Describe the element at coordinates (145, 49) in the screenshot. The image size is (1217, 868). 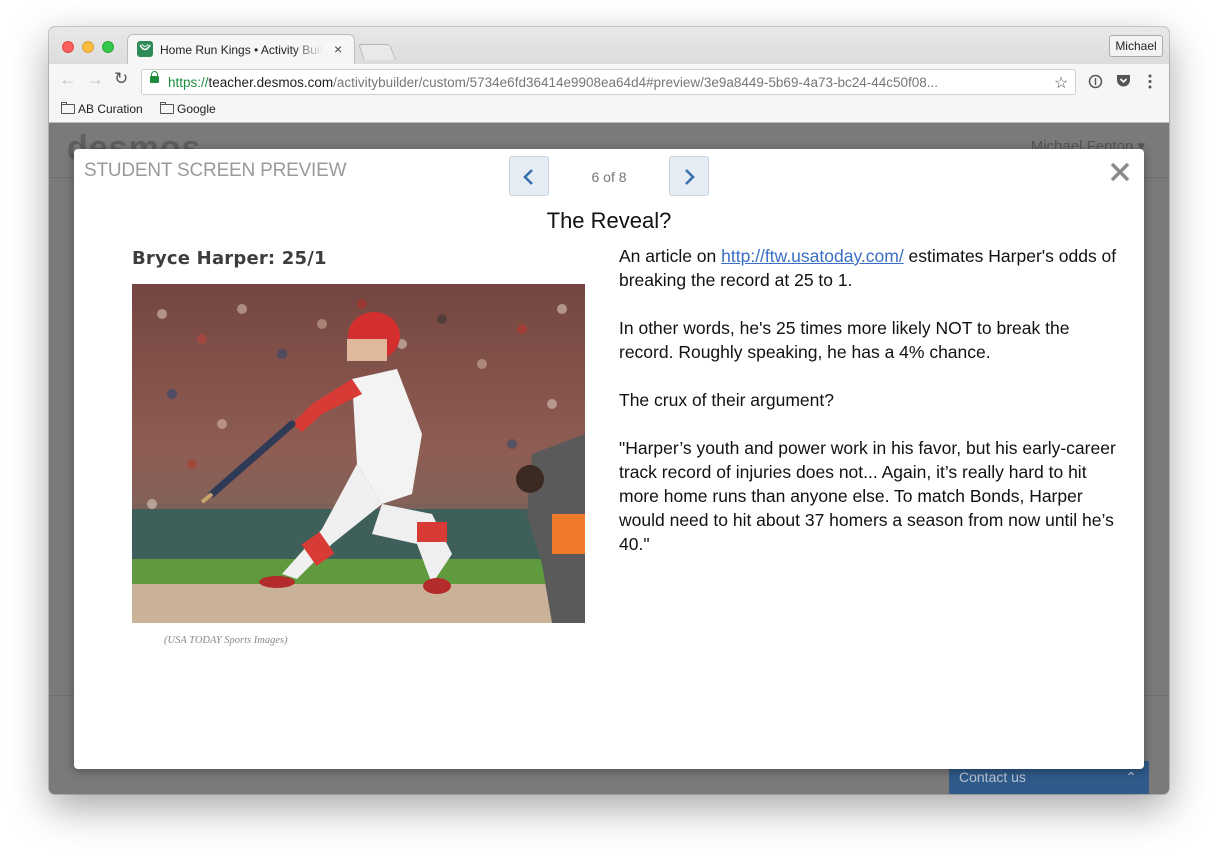
I see `desmos-favicon-icon` at that location.